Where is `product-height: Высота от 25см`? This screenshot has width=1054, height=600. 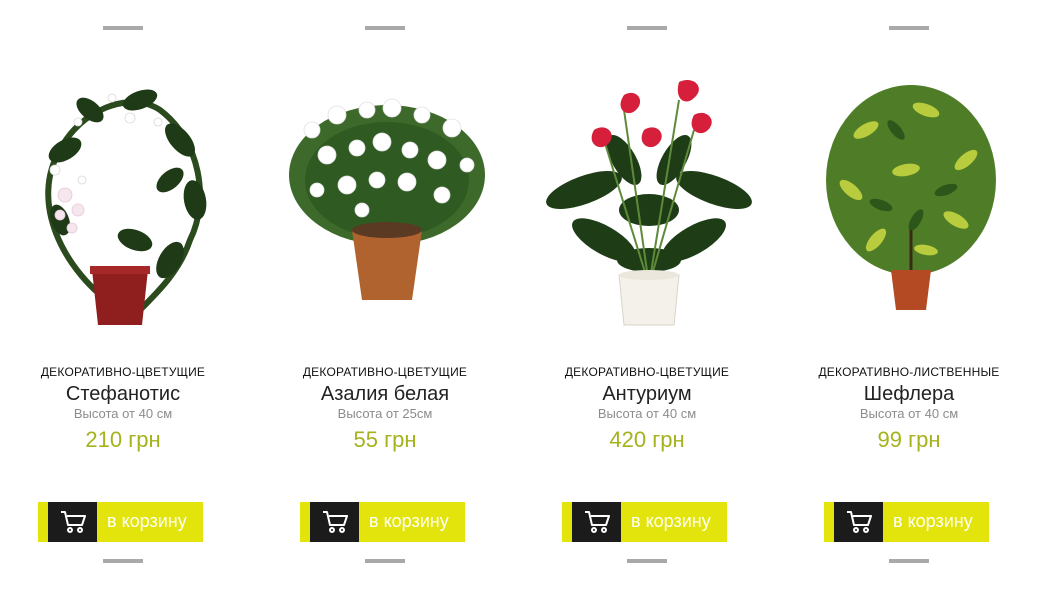 product-height: Высота от 25см is located at coordinates (385, 413).